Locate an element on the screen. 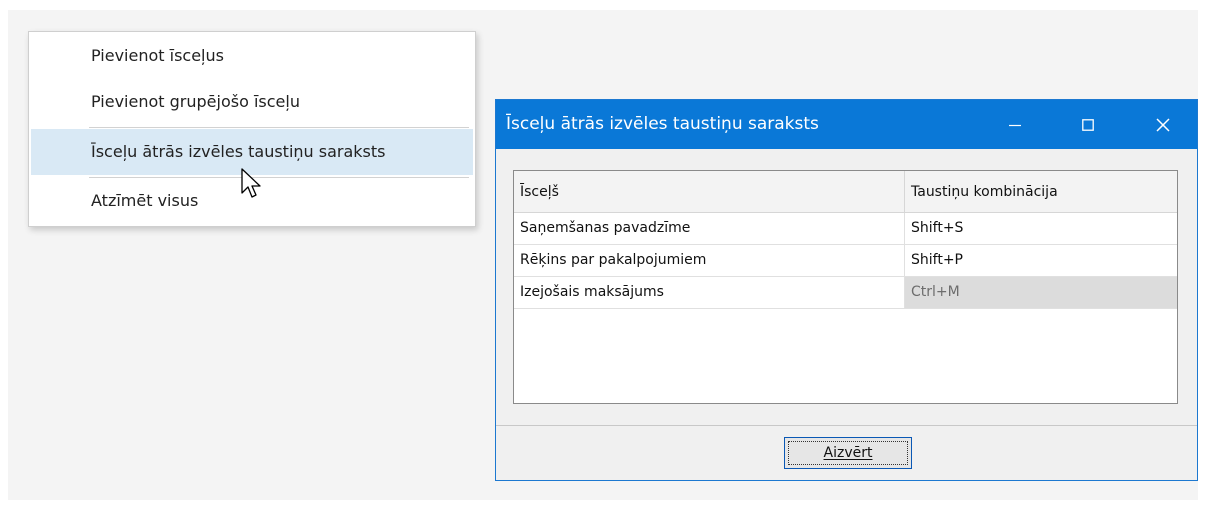 The height and width of the screenshot is (508, 1206). cell-key-combination: Shift+S is located at coordinates (1041, 228).